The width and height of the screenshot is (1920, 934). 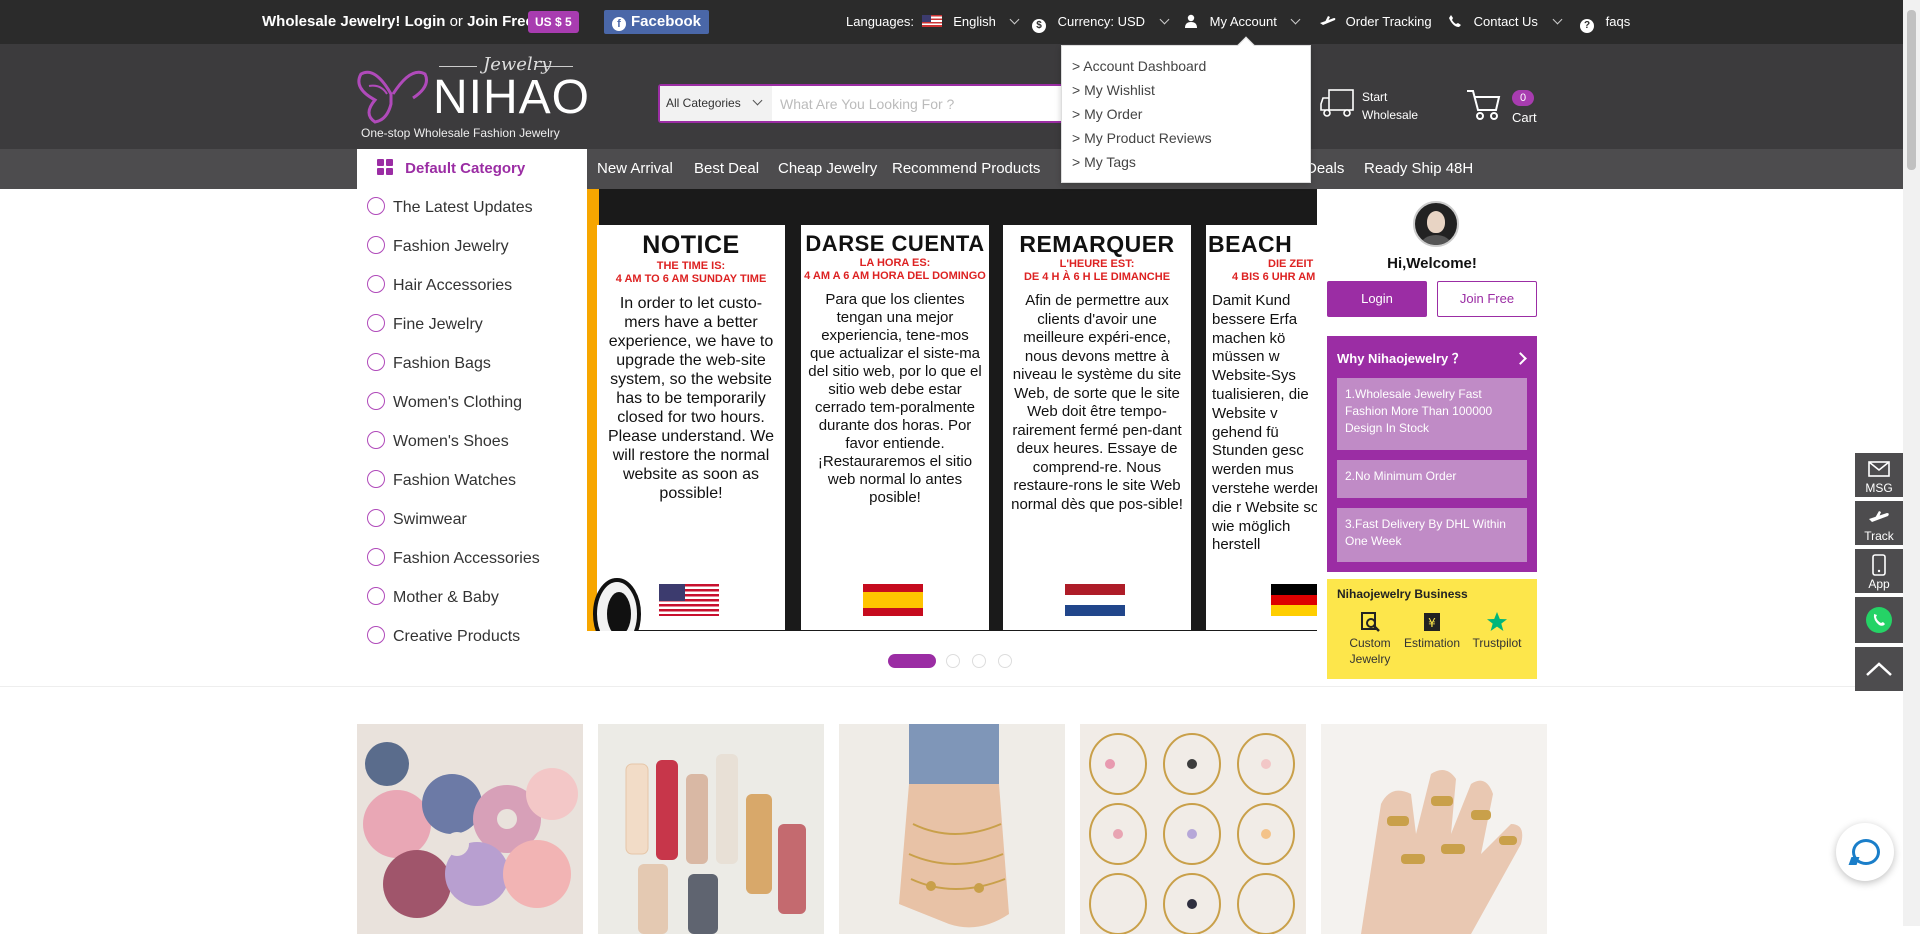 I want to click on chevron-up-icon, so click(x=1879, y=669).